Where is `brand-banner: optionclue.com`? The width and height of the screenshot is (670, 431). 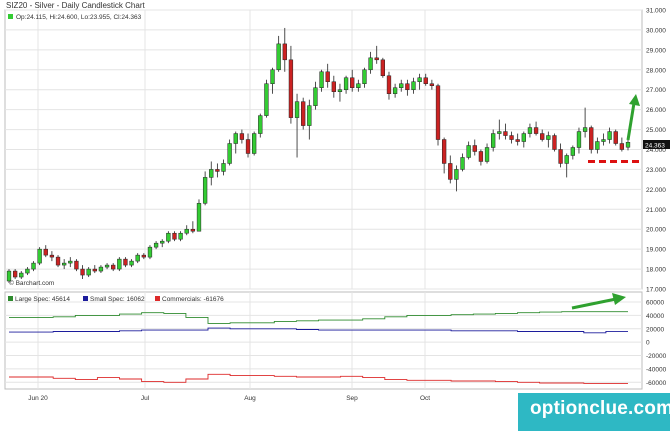
brand-banner: optionclue.com is located at coordinates (594, 412).